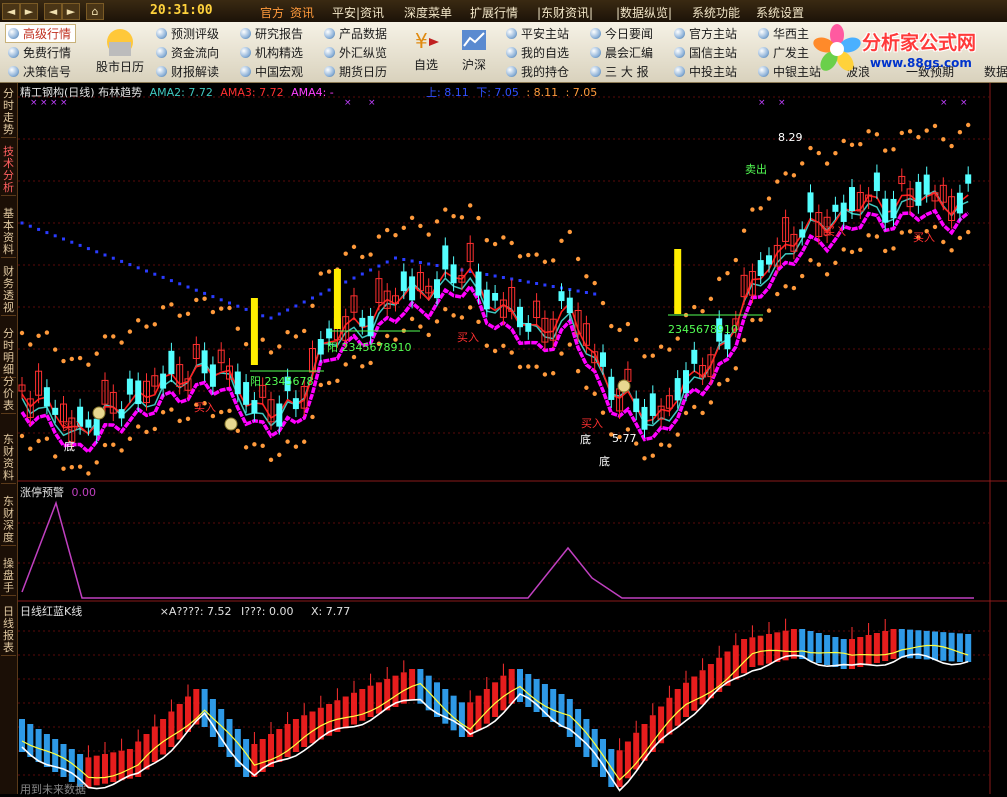 This screenshot has height=797, width=1007. I want to click on menu-system-settings: 系统设置, so click(780, 12).